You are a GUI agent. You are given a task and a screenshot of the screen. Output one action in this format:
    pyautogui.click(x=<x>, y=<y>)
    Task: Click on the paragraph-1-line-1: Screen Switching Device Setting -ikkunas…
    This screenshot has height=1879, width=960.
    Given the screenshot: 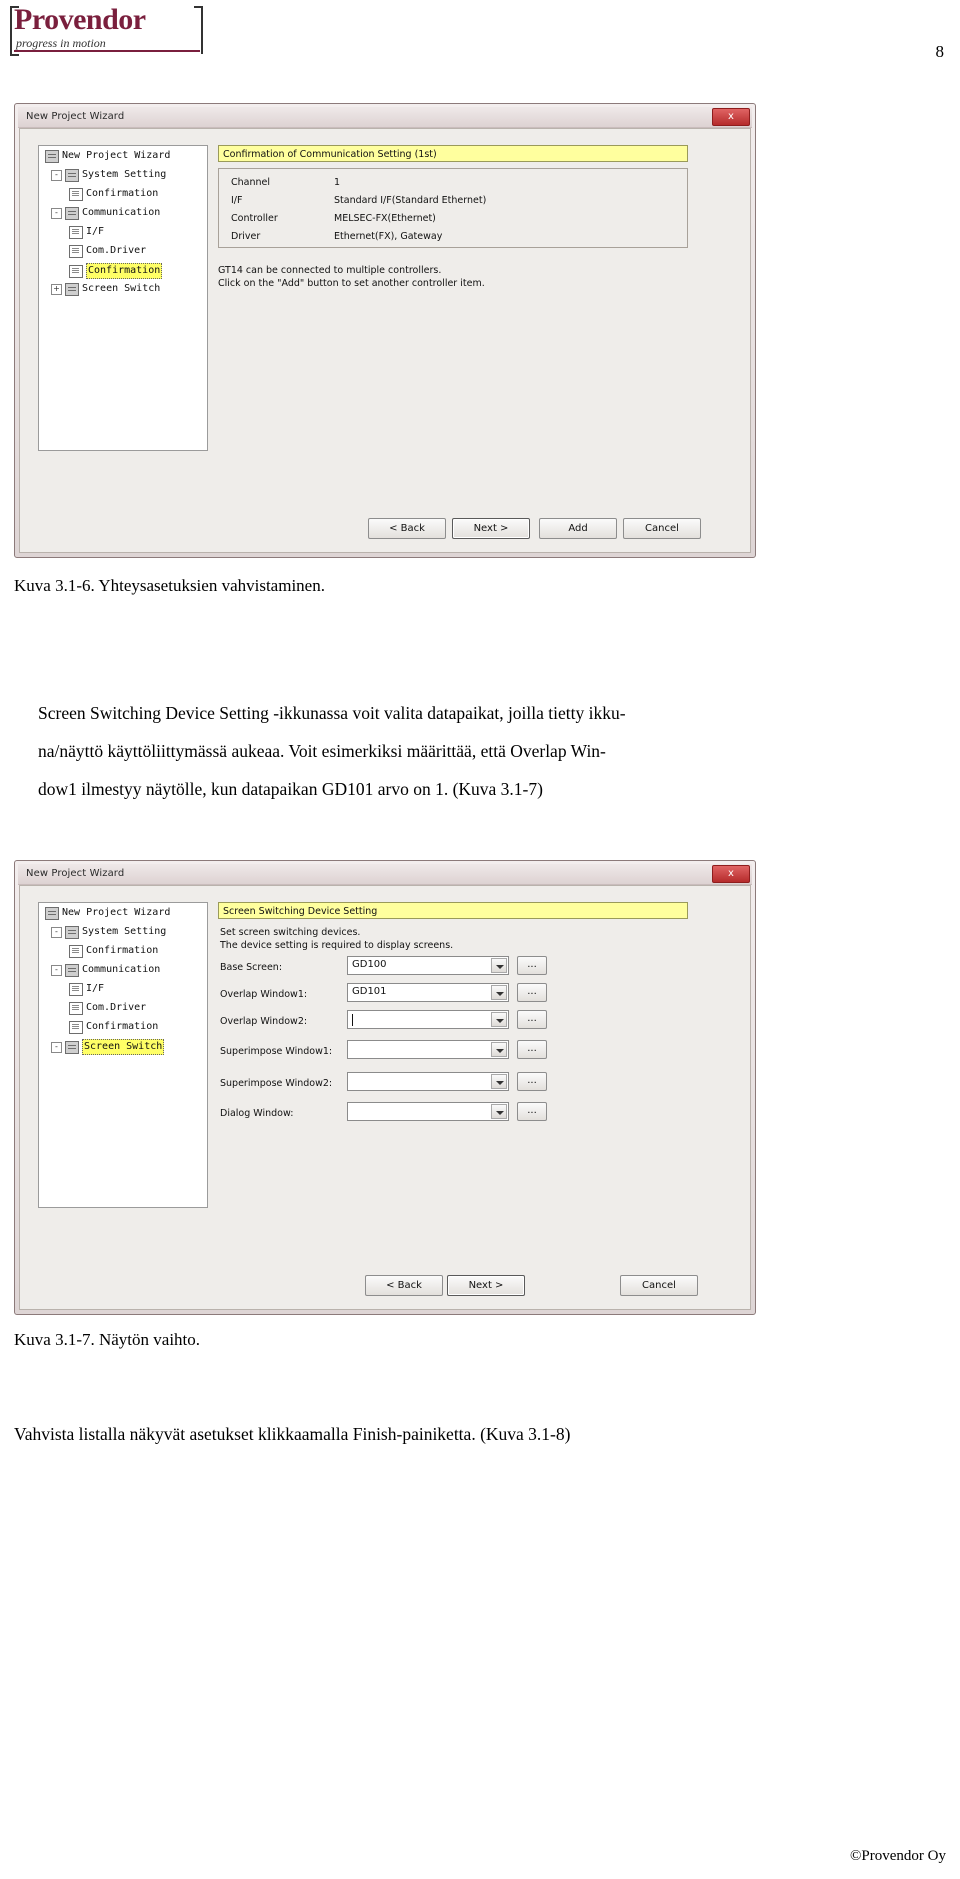 What is the action you would take?
    pyautogui.click(x=332, y=713)
    